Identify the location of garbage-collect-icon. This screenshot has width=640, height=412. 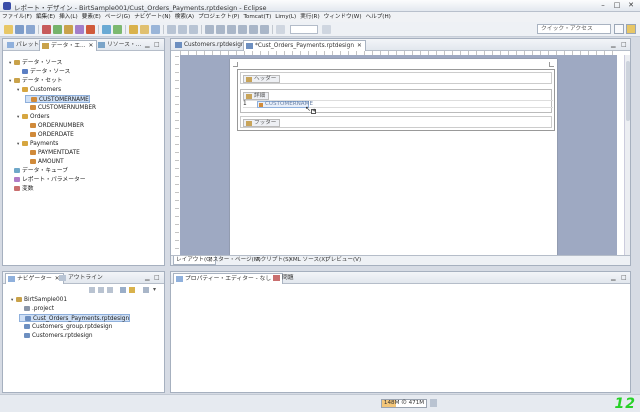
(433, 403).